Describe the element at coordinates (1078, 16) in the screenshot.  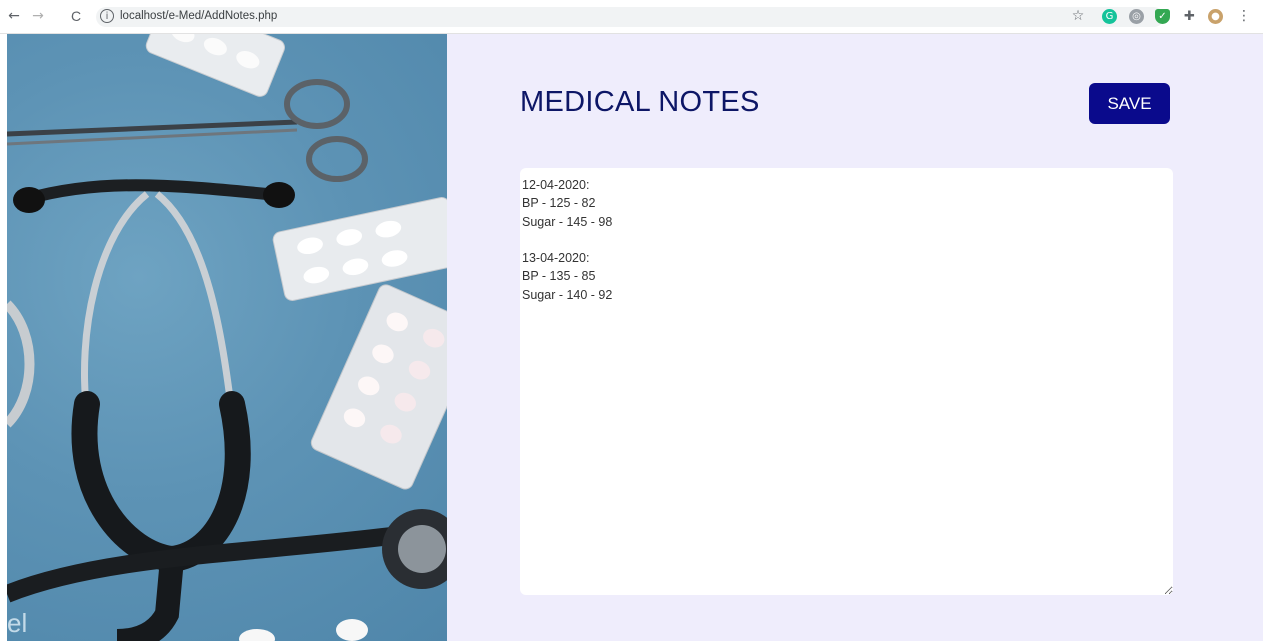
I see `star-icon: ☆` at that location.